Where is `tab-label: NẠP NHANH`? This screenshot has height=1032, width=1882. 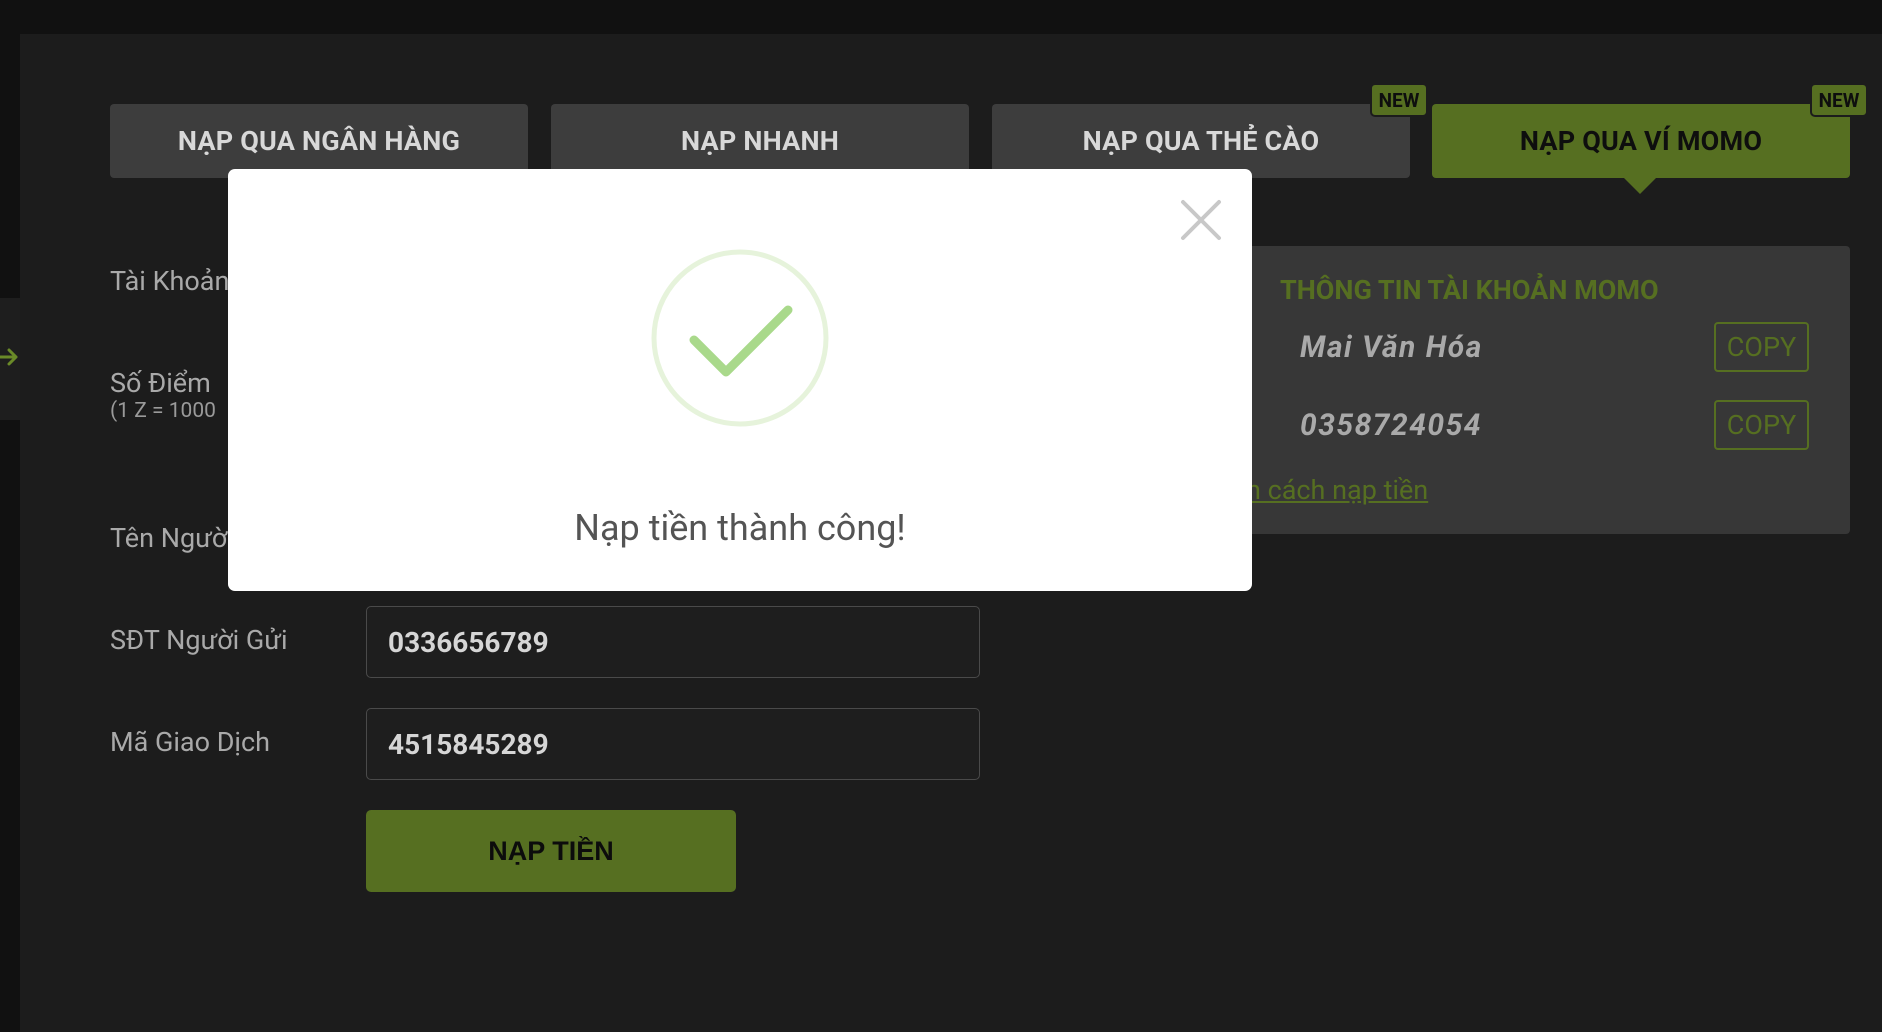 tab-label: NẠP NHANH is located at coordinates (760, 141).